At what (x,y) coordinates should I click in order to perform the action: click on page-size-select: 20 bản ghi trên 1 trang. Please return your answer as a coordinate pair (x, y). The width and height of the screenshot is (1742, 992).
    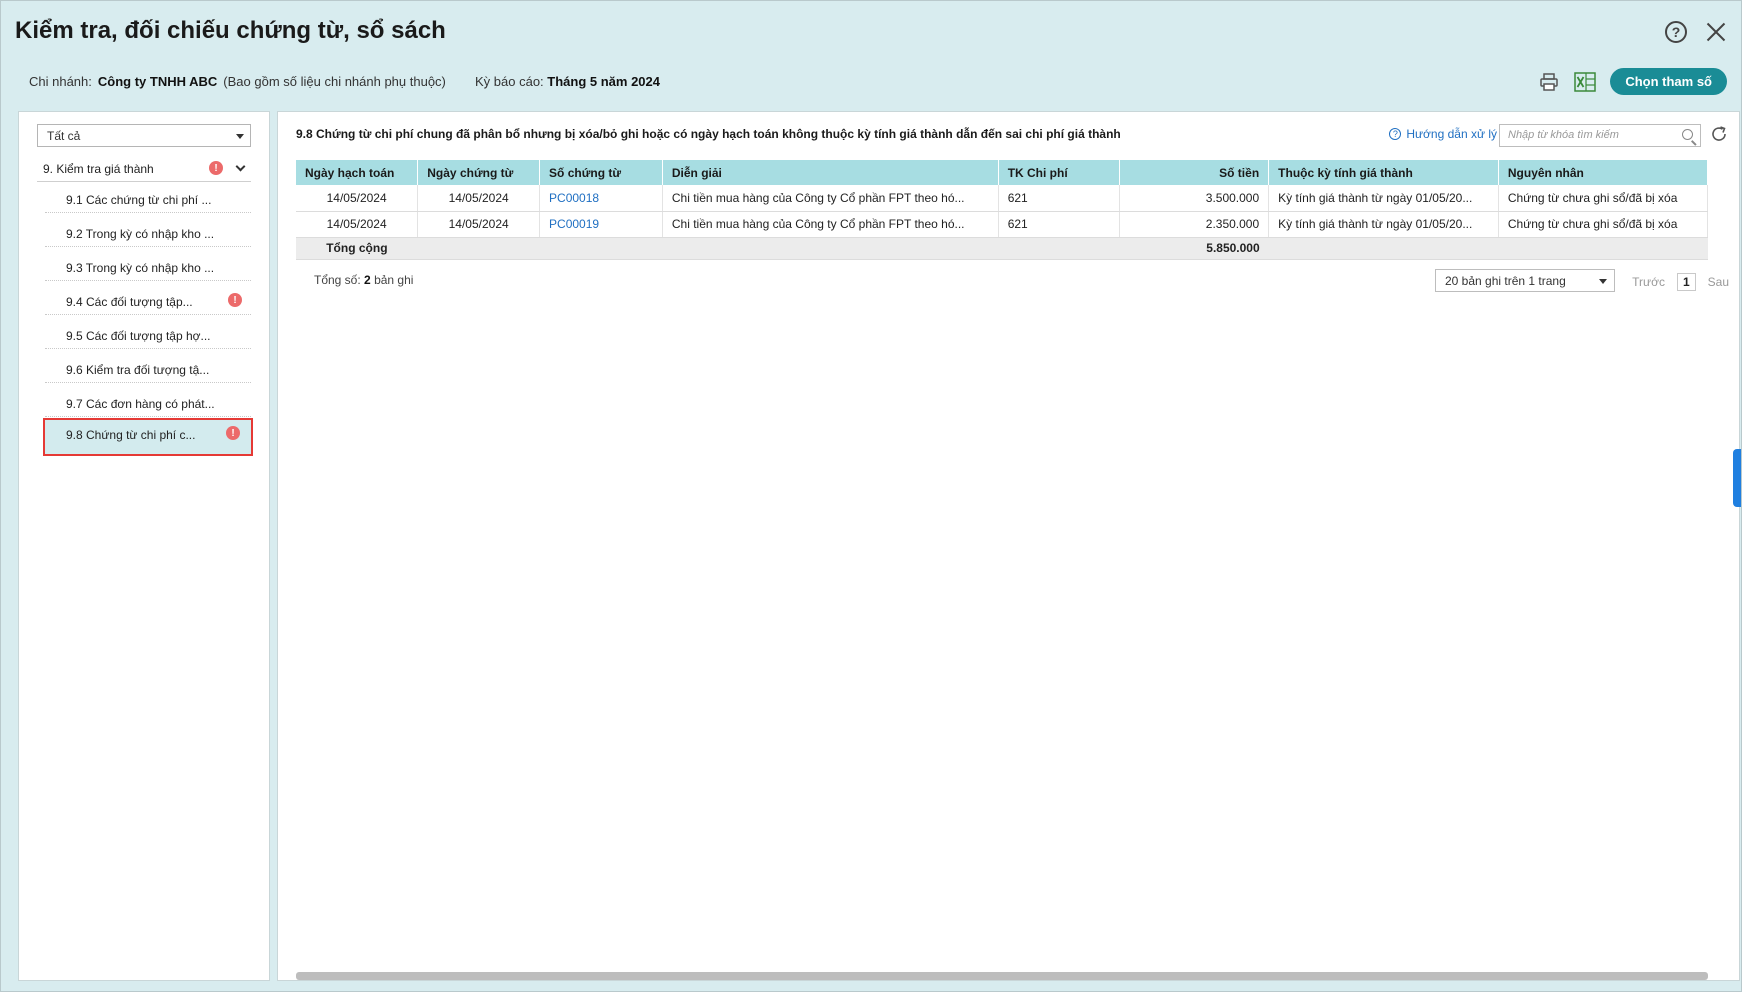
    Looking at the image, I should click on (1525, 280).